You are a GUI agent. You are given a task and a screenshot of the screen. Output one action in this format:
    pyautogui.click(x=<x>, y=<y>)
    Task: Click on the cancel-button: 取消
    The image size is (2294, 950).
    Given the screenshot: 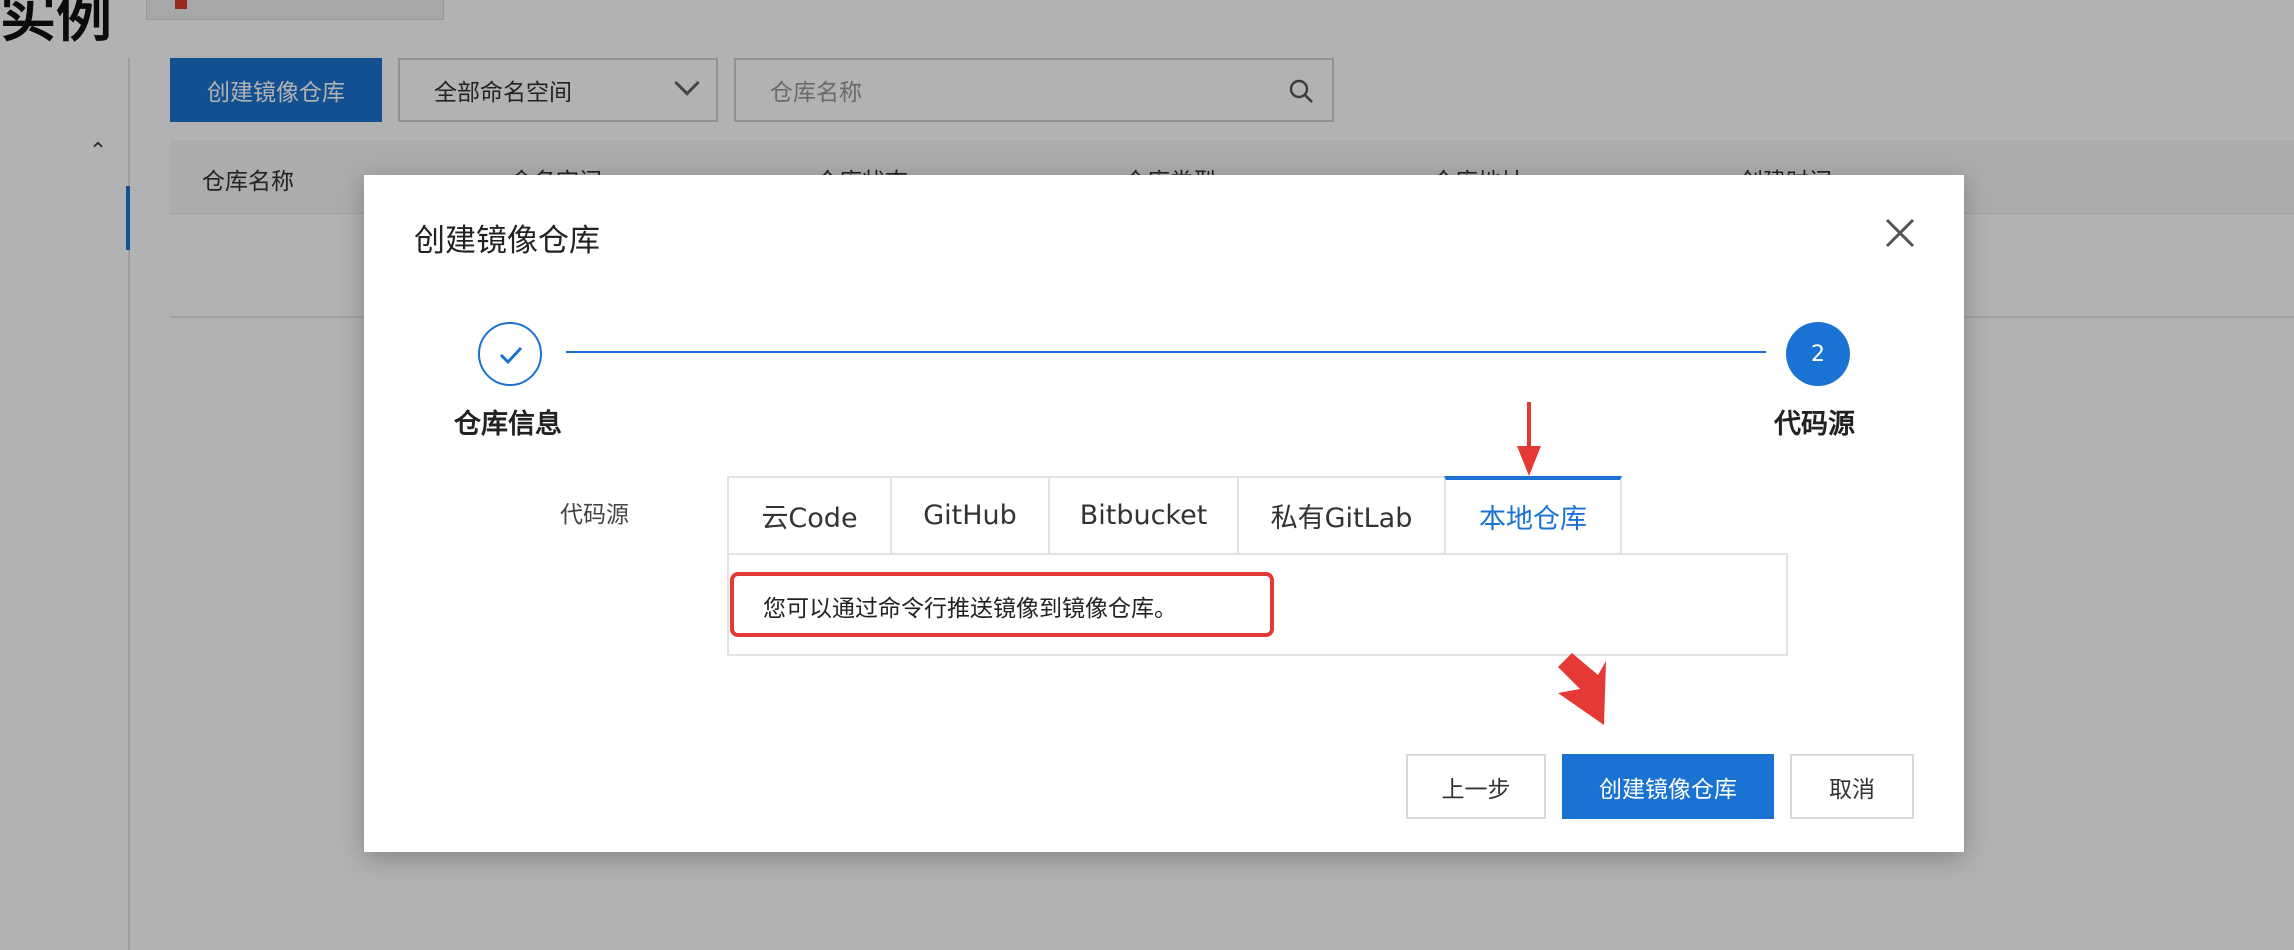 What is the action you would take?
    pyautogui.click(x=1852, y=786)
    